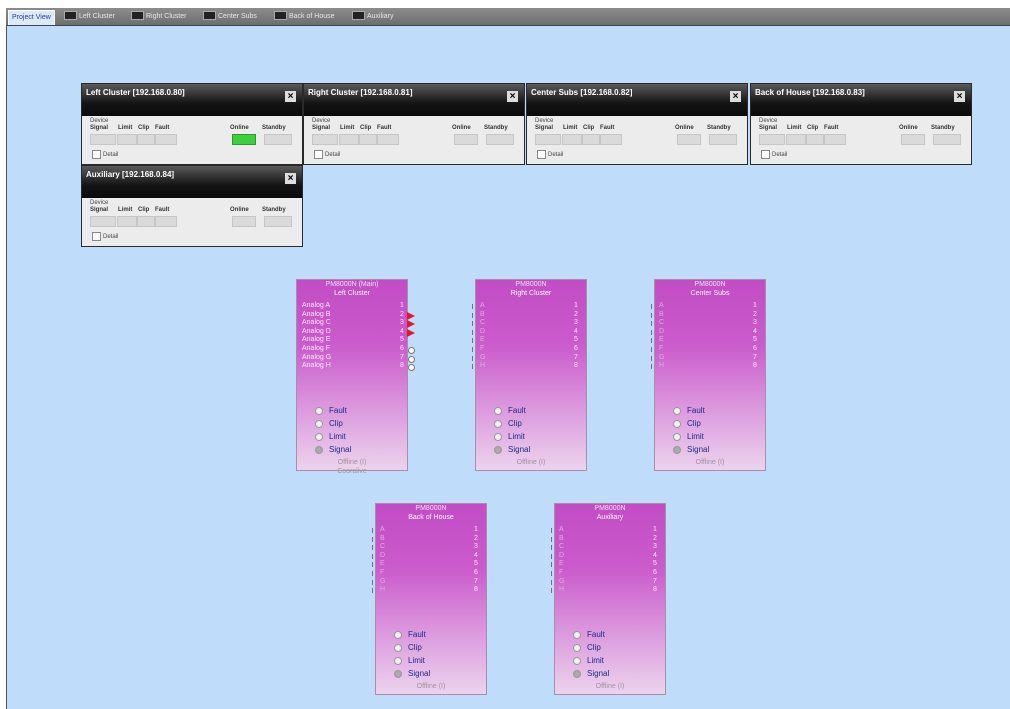  I want to click on input-channel: Analog E, so click(316, 339).